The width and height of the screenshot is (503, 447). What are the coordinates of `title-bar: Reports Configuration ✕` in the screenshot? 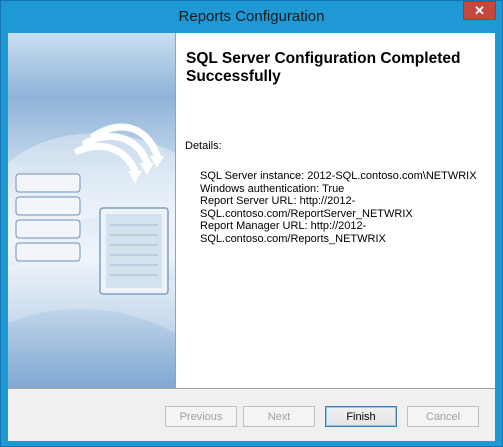 It's located at (251, 17).